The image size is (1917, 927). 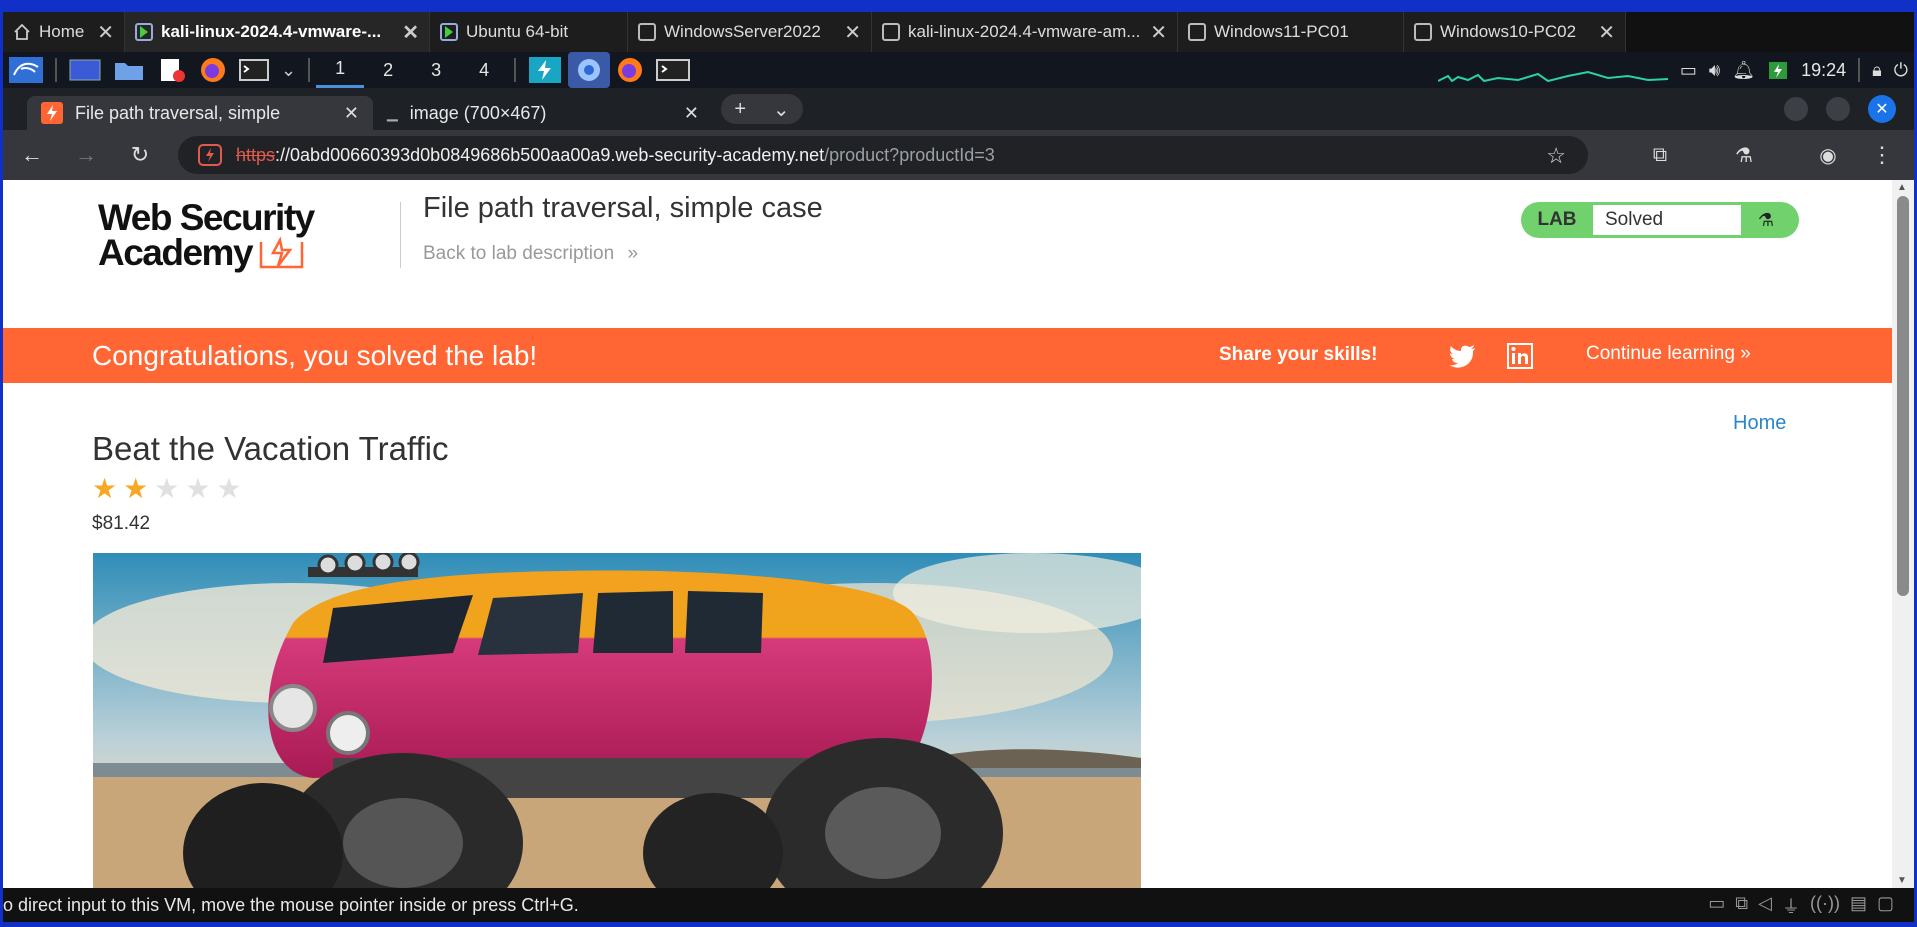 What do you see at coordinates (1520, 356) in the screenshot?
I see `linkedin-icon` at bounding box center [1520, 356].